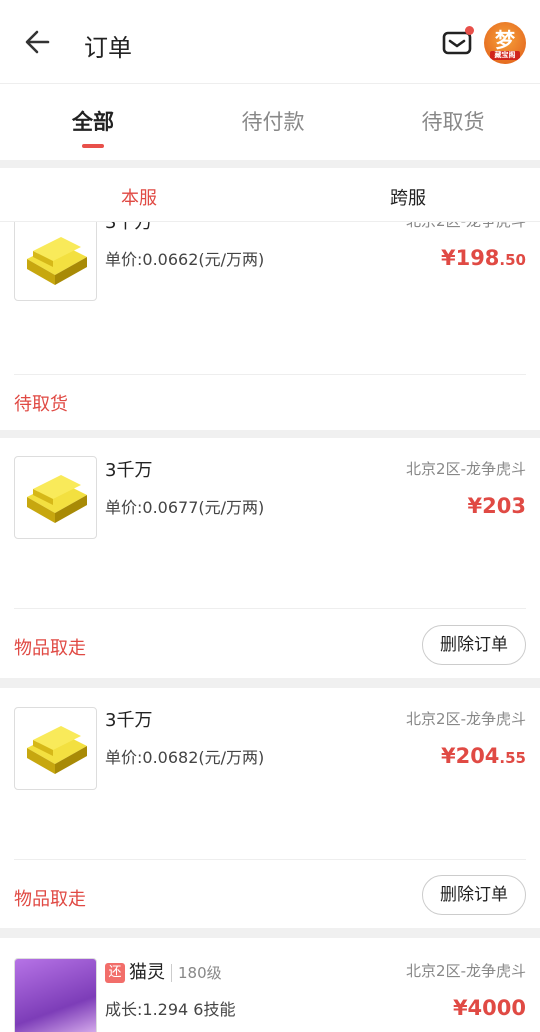 The width and height of the screenshot is (540, 1032). I want to click on pet-thumbnail, so click(55, 995).